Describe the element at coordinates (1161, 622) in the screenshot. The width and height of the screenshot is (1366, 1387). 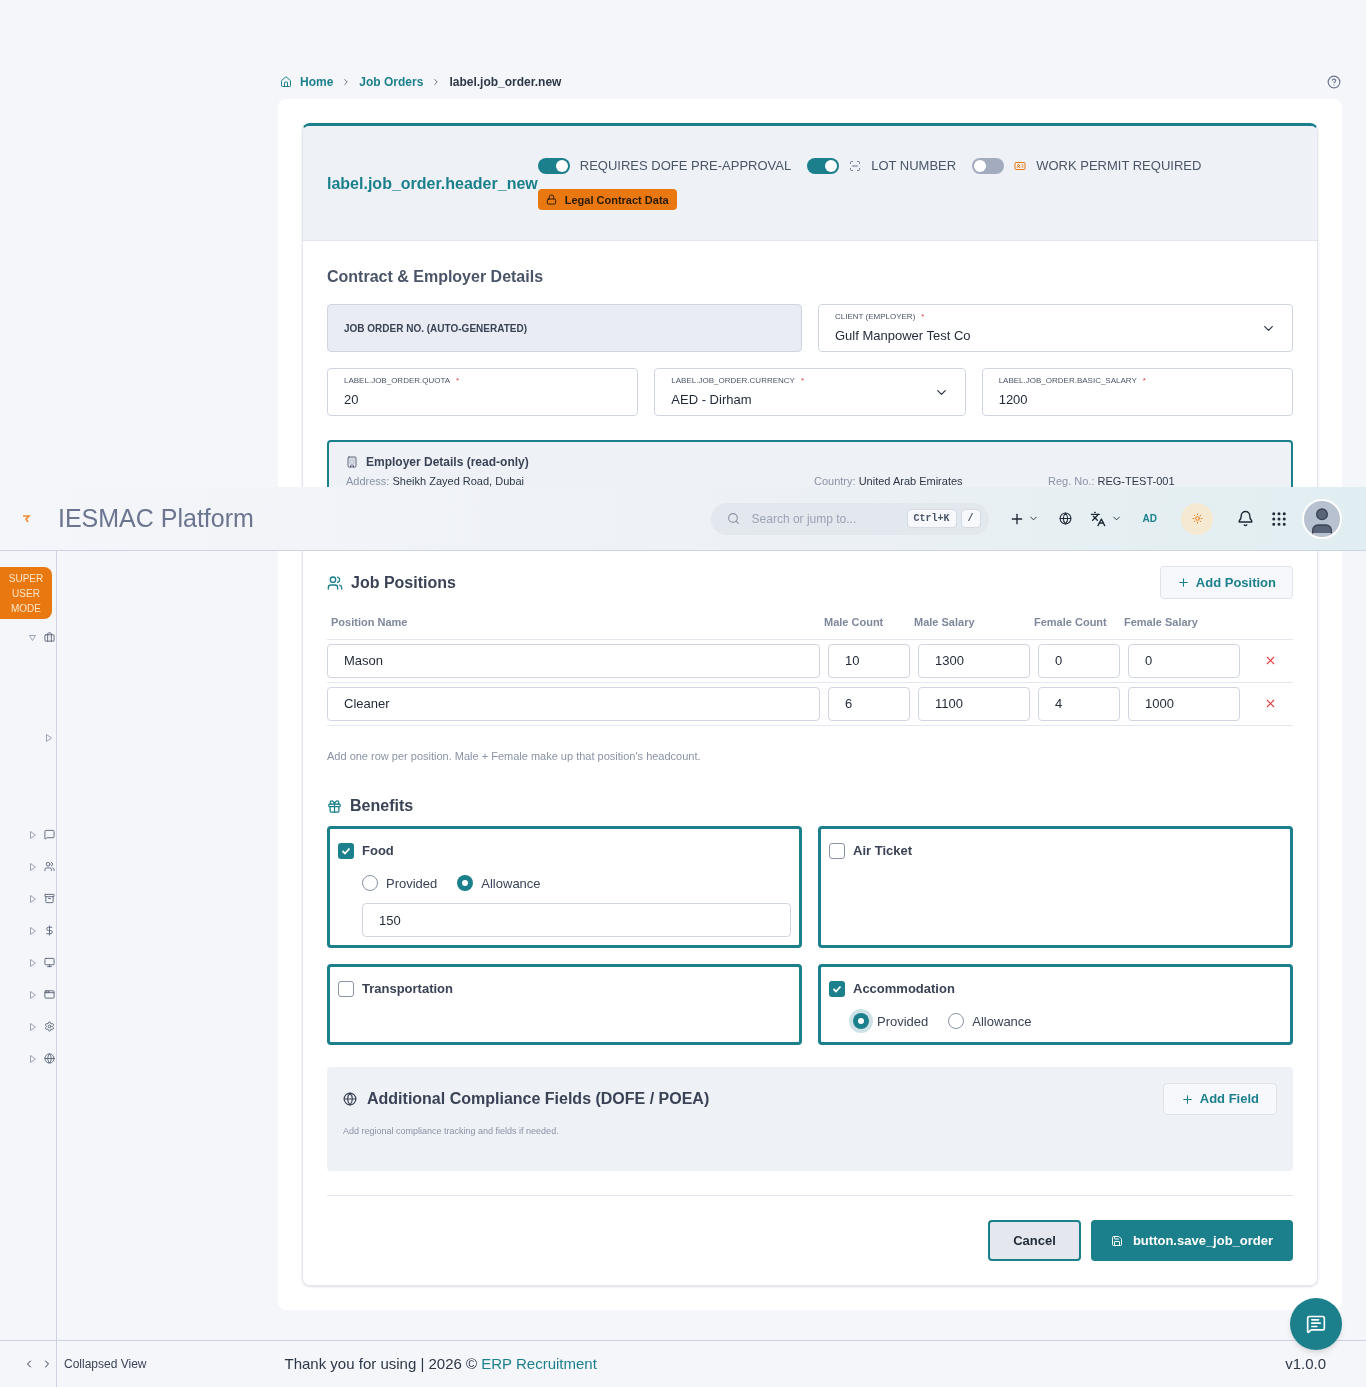
I see `column-header: Female Salary` at that location.